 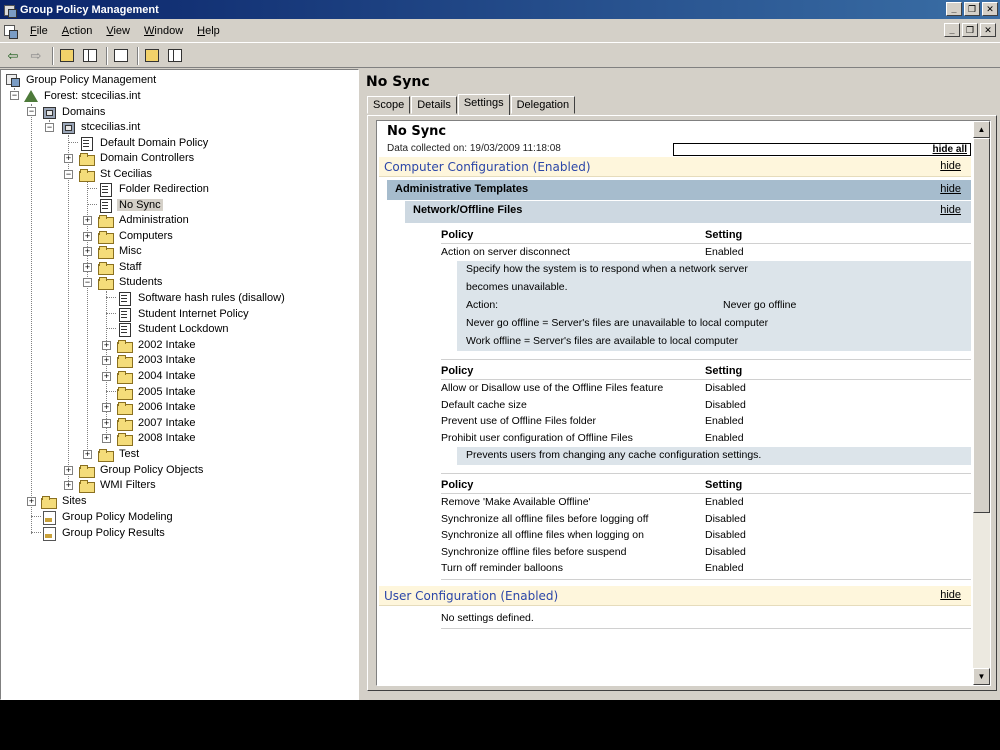 I want to click on up-folder-icon, so click(x=67, y=56).